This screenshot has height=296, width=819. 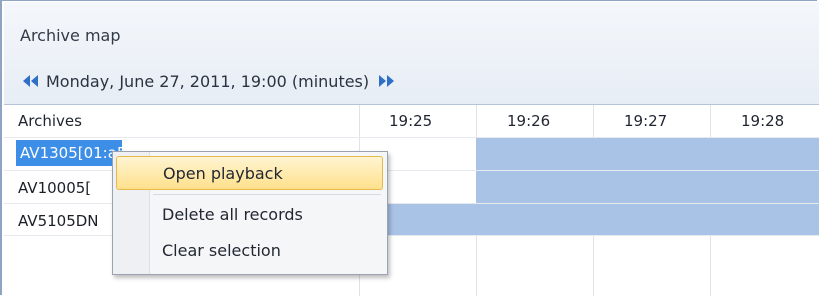 I want to click on menu-separator, so click(x=267, y=194).